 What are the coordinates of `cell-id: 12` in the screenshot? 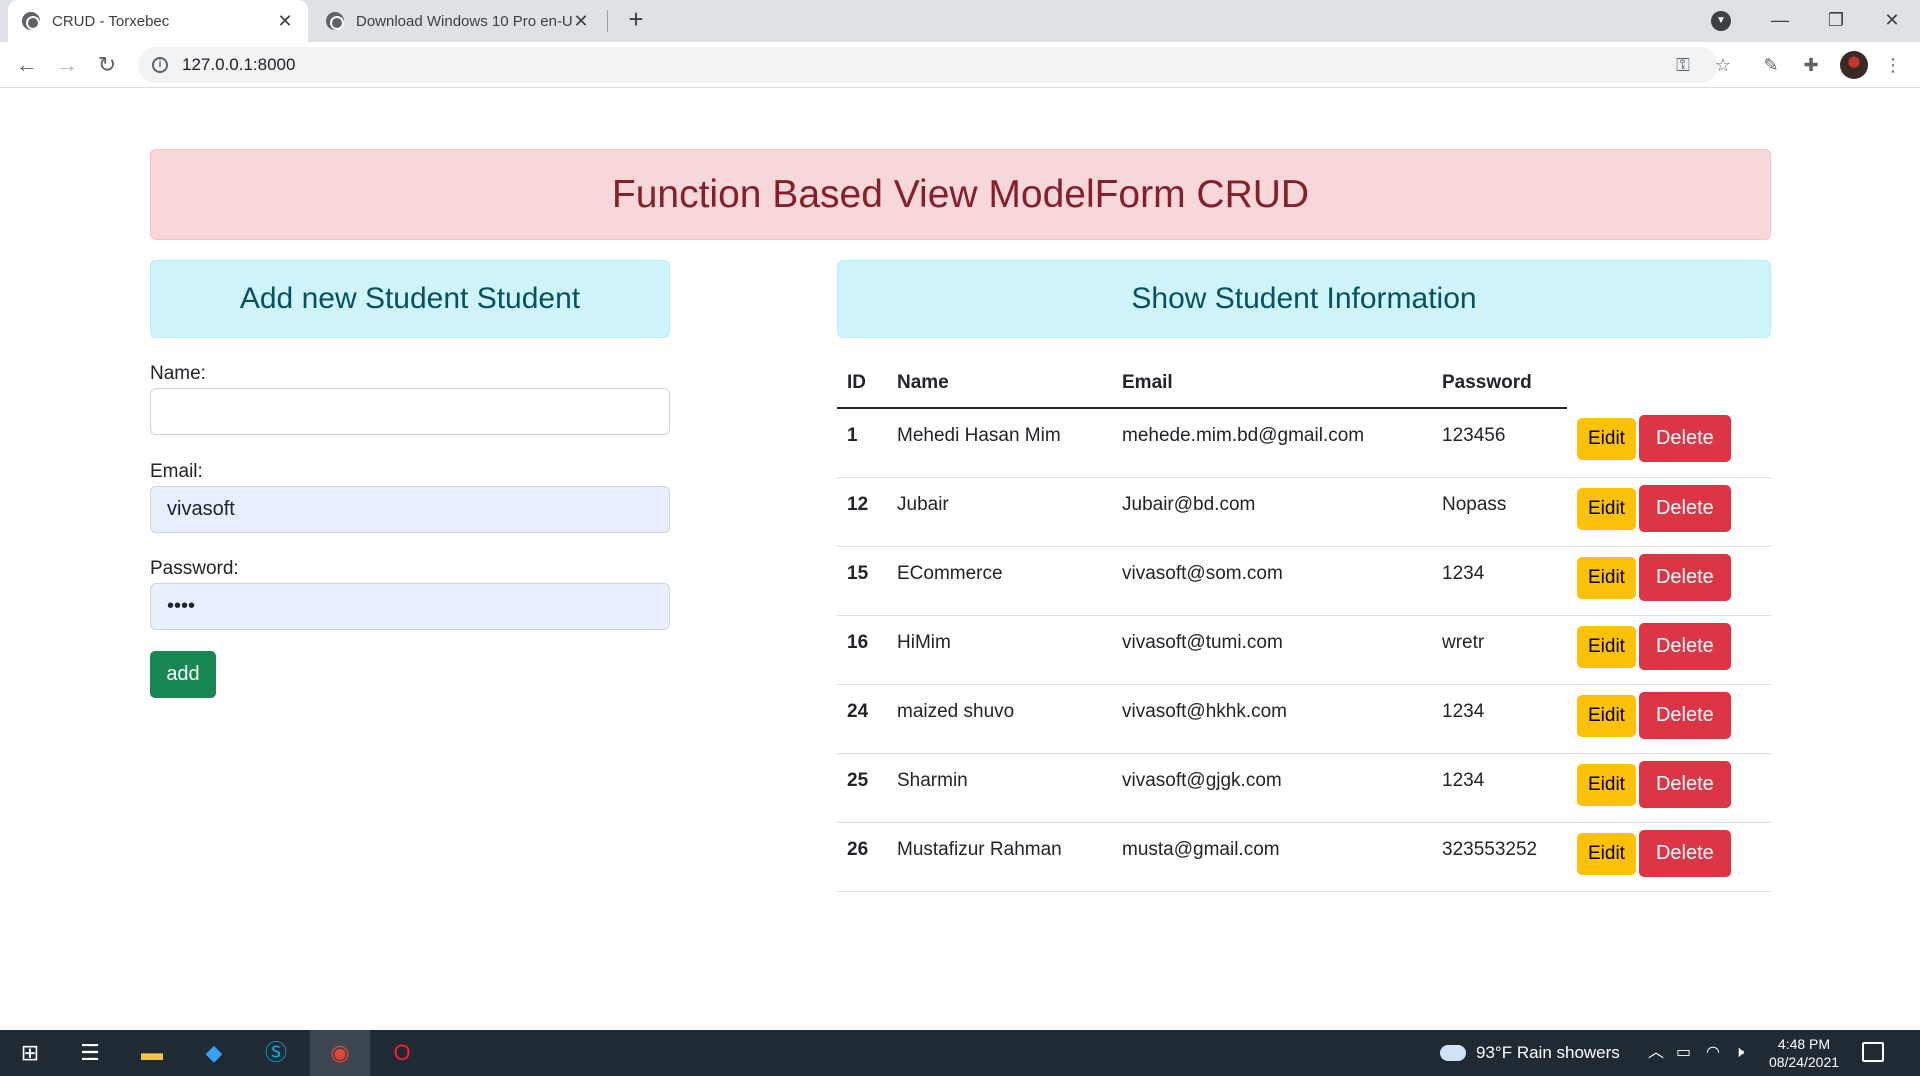 It's located at (862, 512).